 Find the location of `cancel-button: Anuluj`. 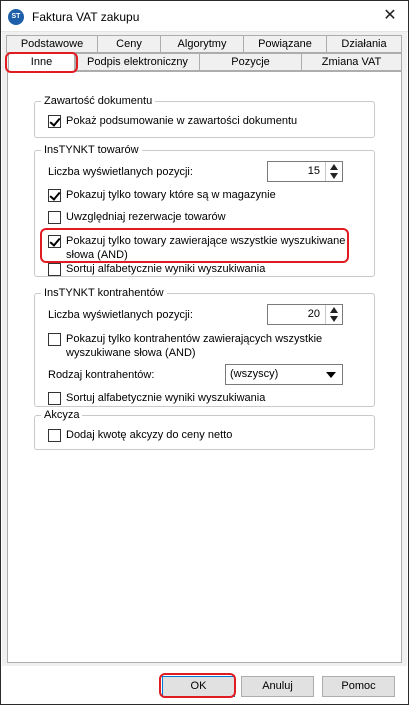

cancel-button: Anuluj is located at coordinates (277, 686).